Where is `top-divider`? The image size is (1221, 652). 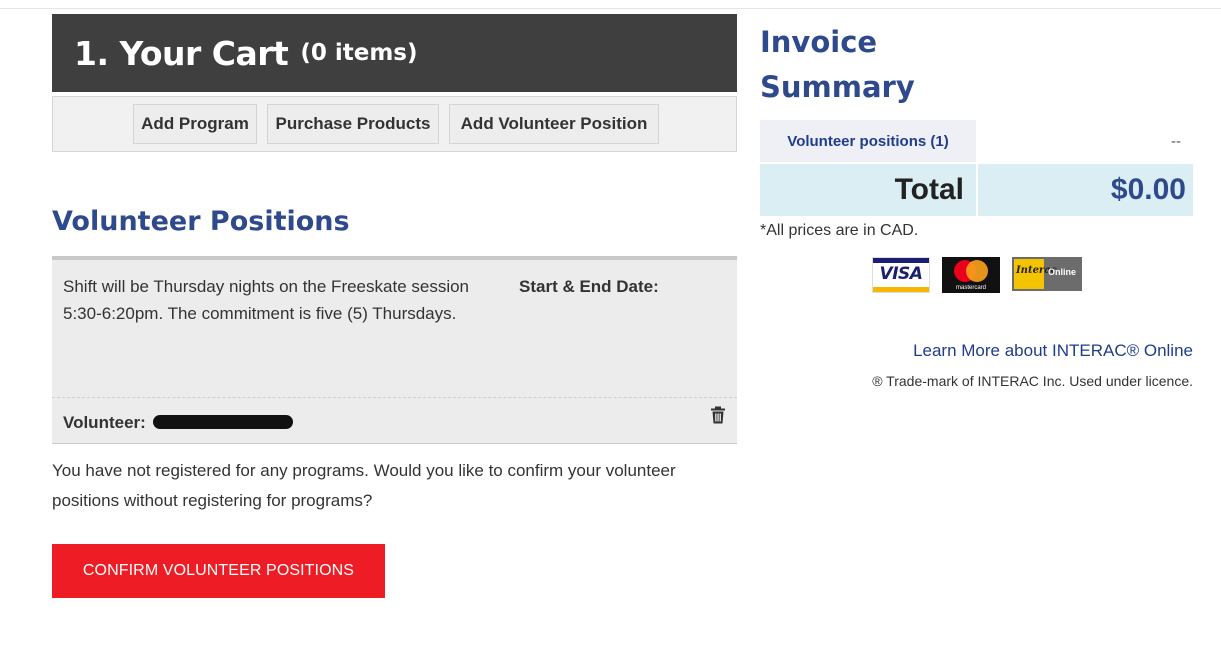
top-divider is located at coordinates (610, 8).